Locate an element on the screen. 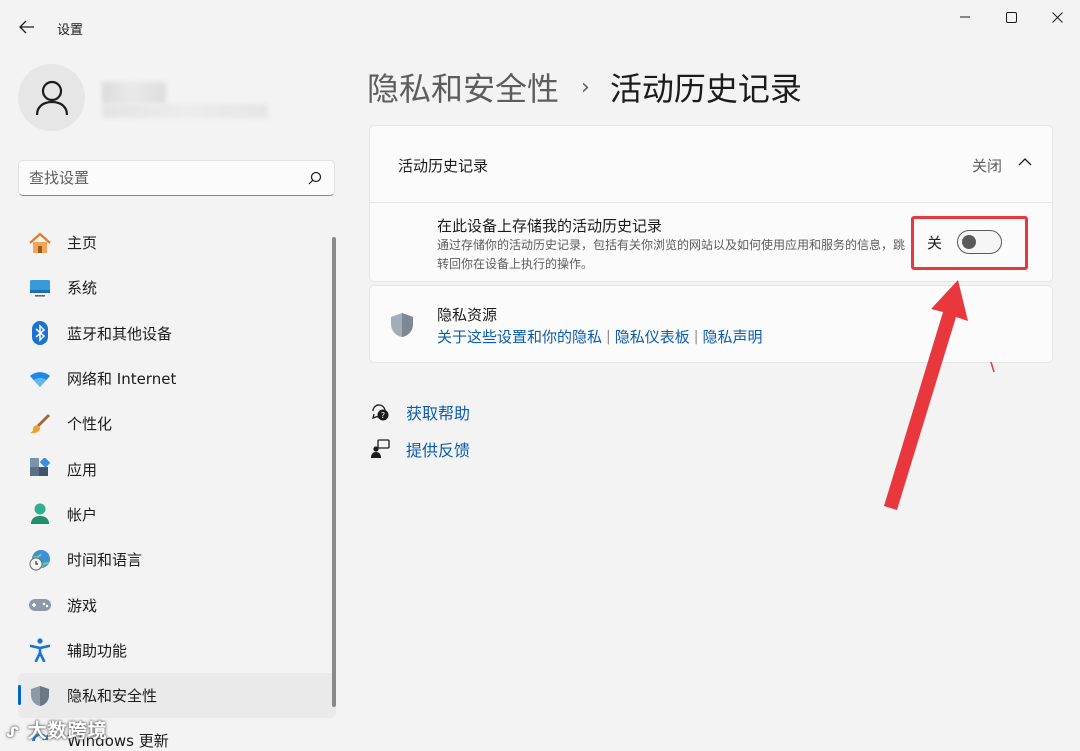 This screenshot has width=1080, height=751. get-help-label: 获取帮助 is located at coordinates (438, 412).